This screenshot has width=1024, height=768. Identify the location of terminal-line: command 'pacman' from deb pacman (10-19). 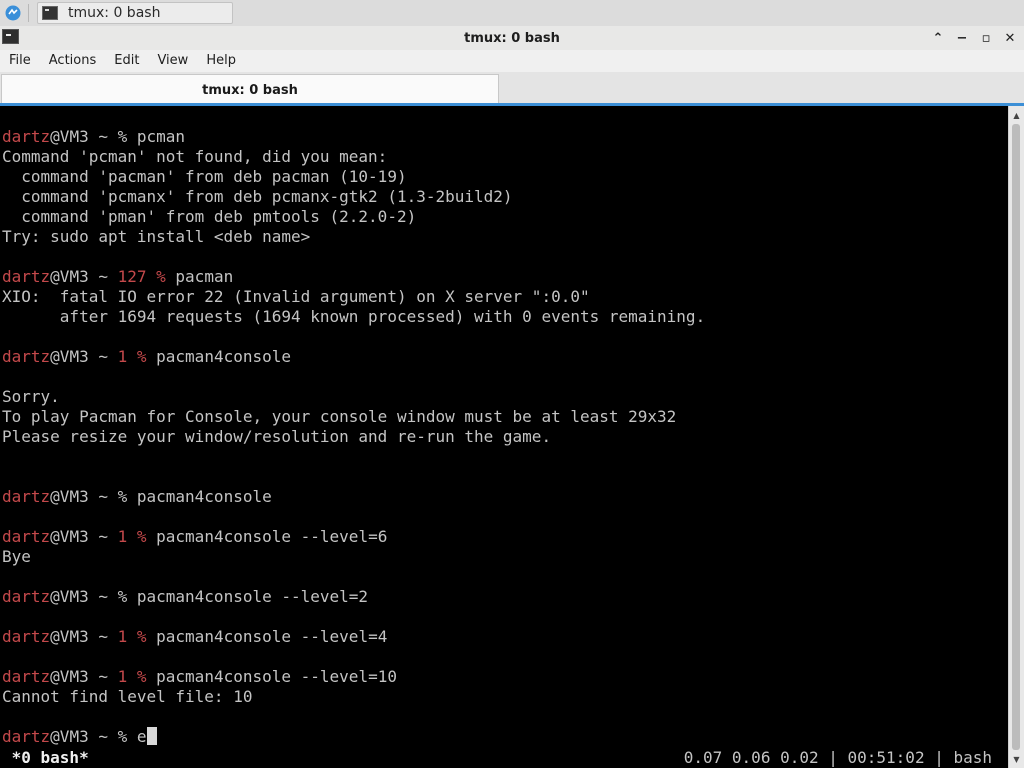
(353, 177).